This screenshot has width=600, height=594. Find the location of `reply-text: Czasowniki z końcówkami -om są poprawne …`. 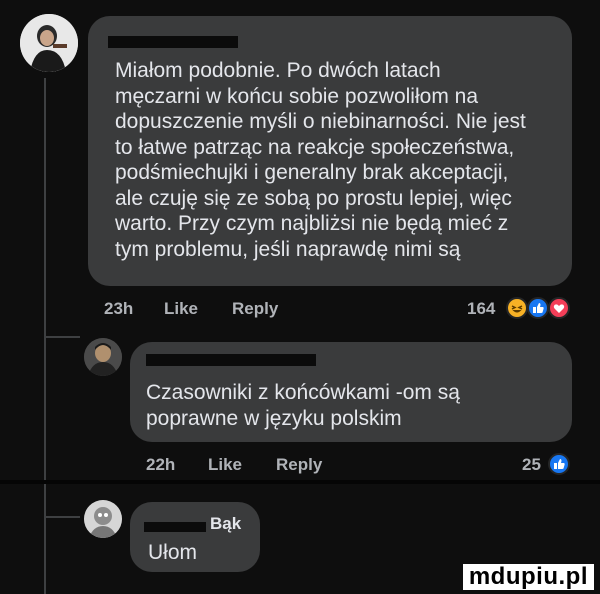

reply-text: Czasowniki z końcówkami -om są poprawne … is located at coordinates (303, 405).